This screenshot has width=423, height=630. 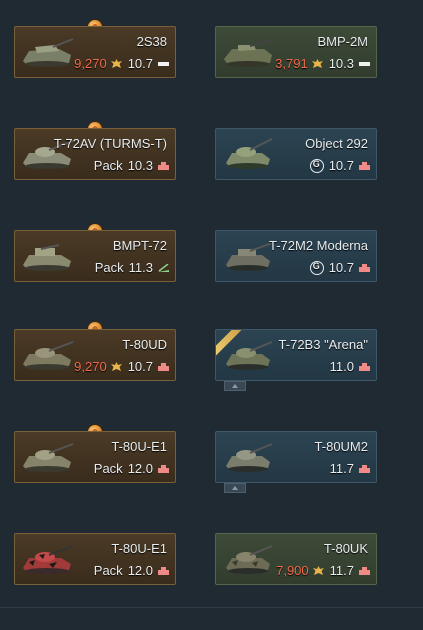 What do you see at coordinates (95, 457) in the screenshot?
I see `vehicle-card-t-80u-e1: T-80U-E1 Pack 12.0` at bounding box center [95, 457].